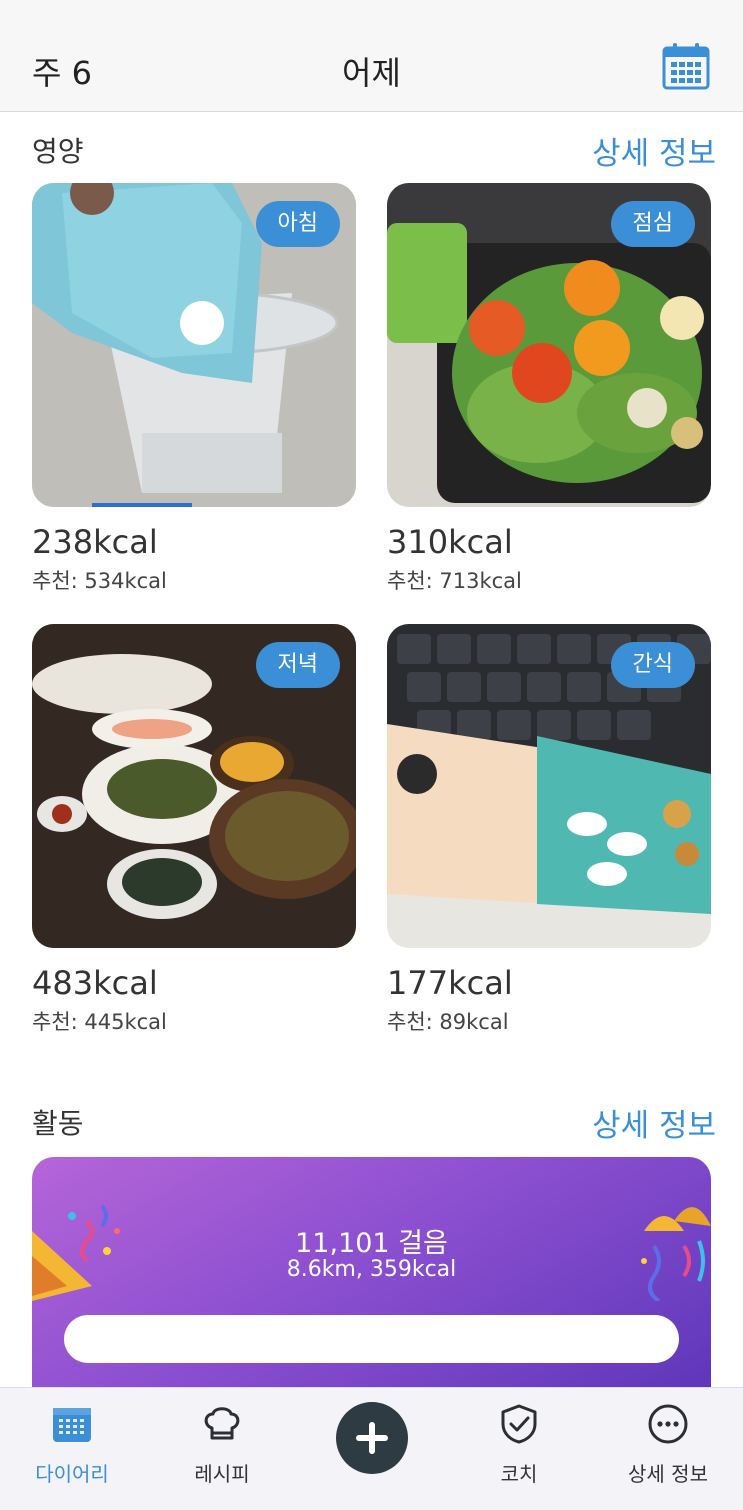 This screenshot has height=1510, width=743. I want to click on meal-tag-snack: 간식, so click(652, 665).